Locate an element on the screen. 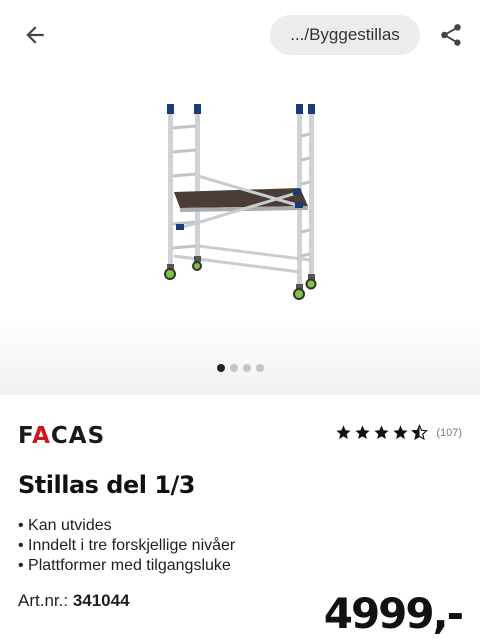 This screenshot has width=480, height=640. article-number-value: 341044 is located at coordinates (101, 600).